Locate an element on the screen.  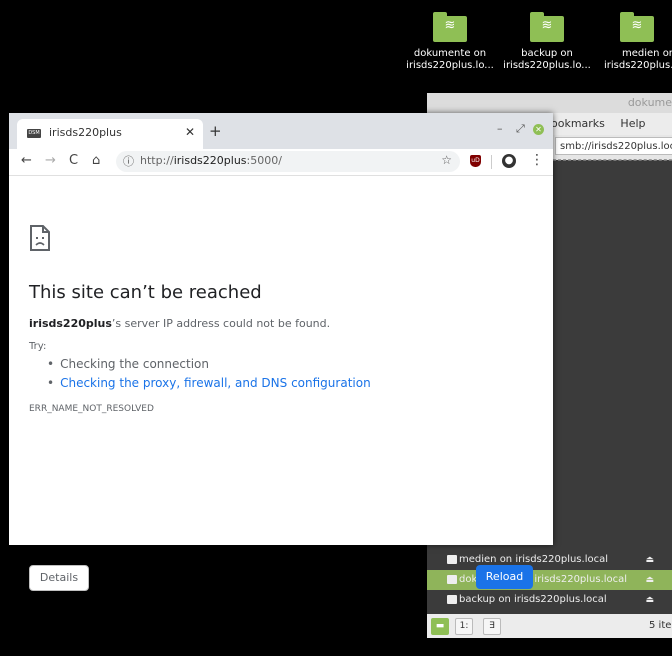
minimize-icon: – is located at coordinates (500, 128).